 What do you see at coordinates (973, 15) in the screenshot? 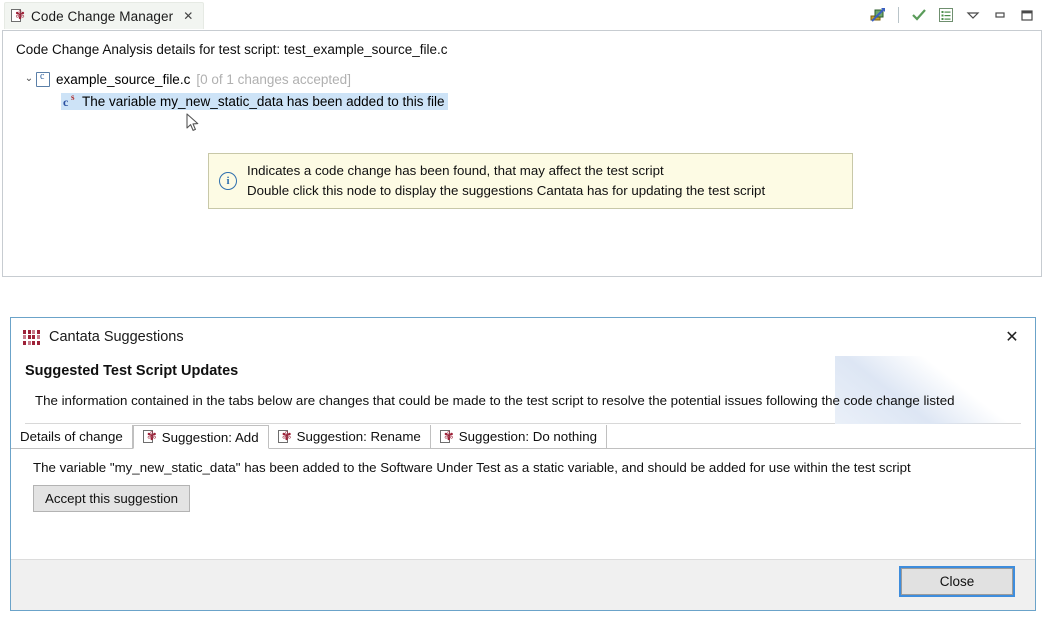
I see `view-menu-icon` at bounding box center [973, 15].